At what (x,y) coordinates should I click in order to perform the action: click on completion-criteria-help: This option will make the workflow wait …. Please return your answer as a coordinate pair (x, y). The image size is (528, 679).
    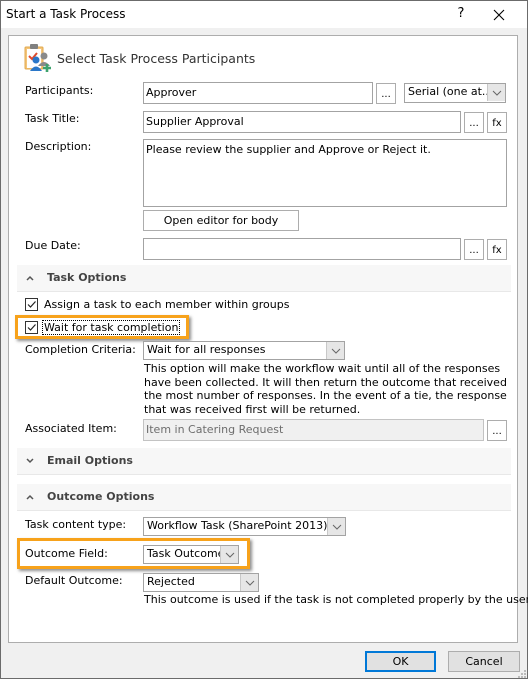
    Looking at the image, I should click on (325, 389).